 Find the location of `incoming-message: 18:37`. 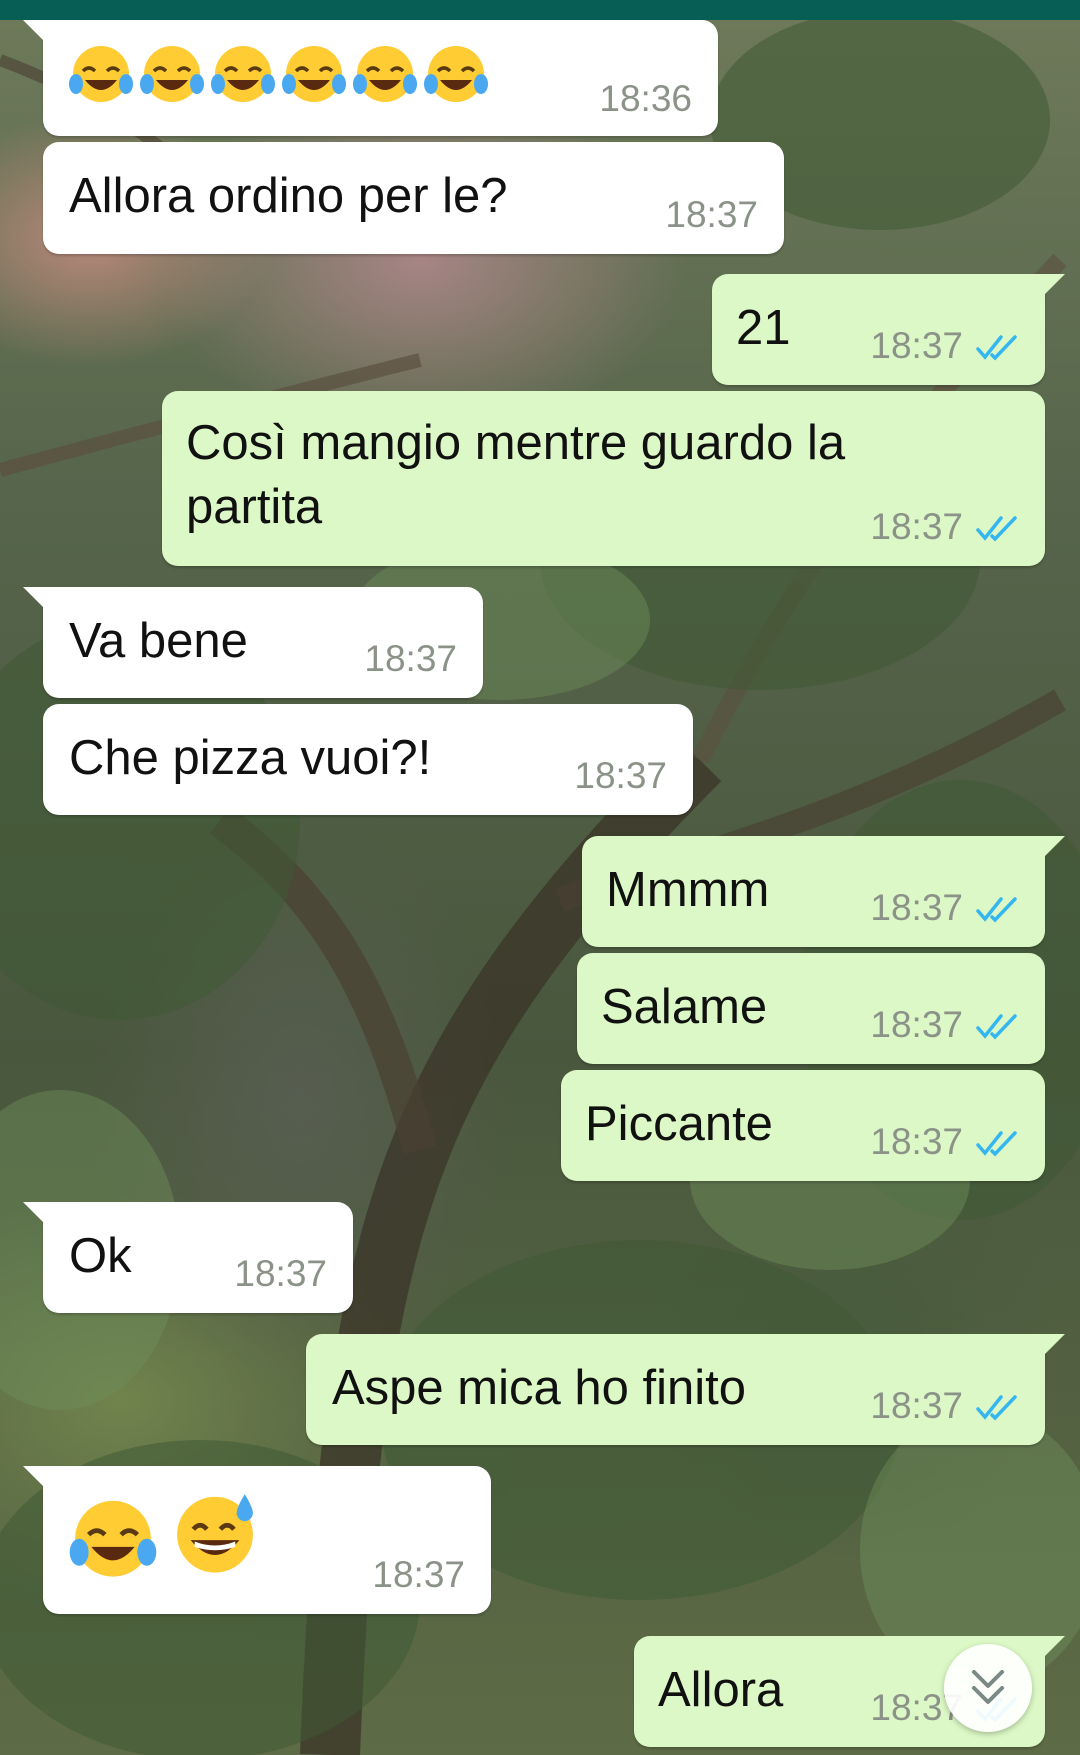

incoming-message: 18:37 is located at coordinates (257, 1540).